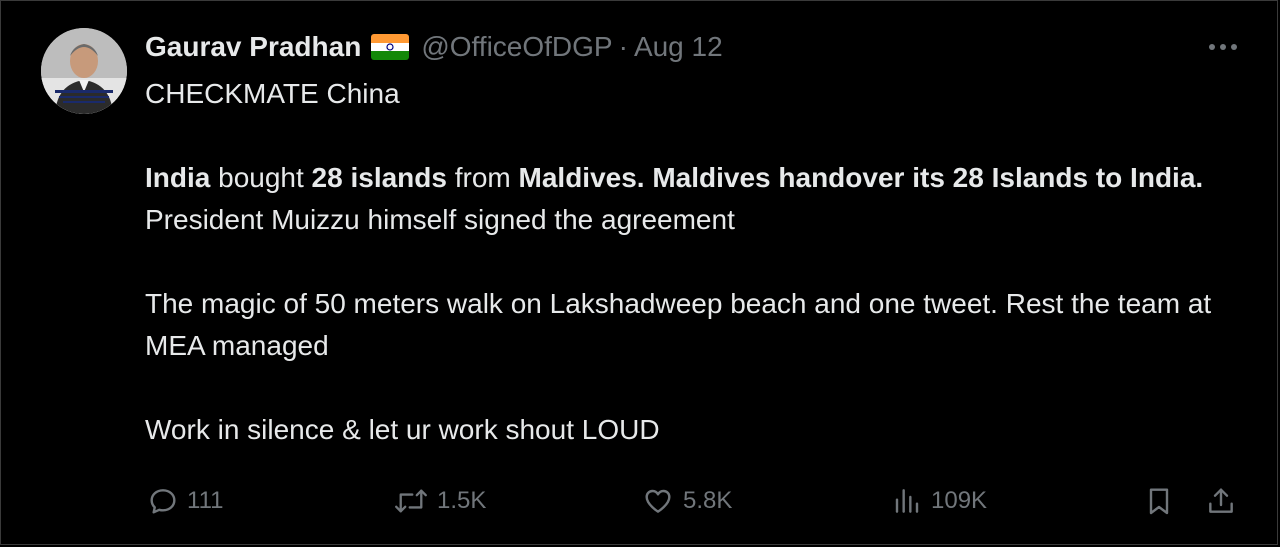  What do you see at coordinates (390, 47) in the screenshot?
I see `india-flag-icon` at bounding box center [390, 47].